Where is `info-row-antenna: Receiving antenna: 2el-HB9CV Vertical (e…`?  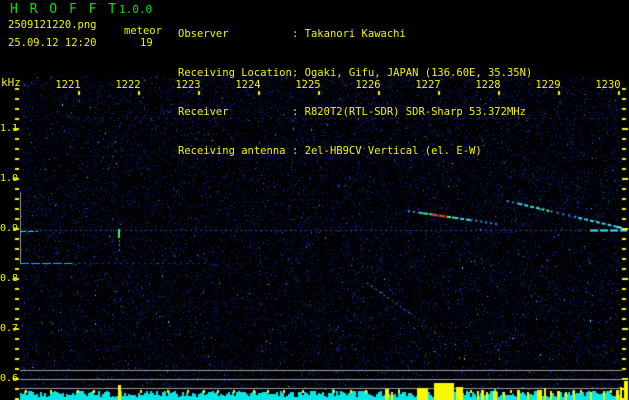 info-row-antenna: Receiving antenna: 2el-HB9CV Vertical (e… is located at coordinates (330, 151).